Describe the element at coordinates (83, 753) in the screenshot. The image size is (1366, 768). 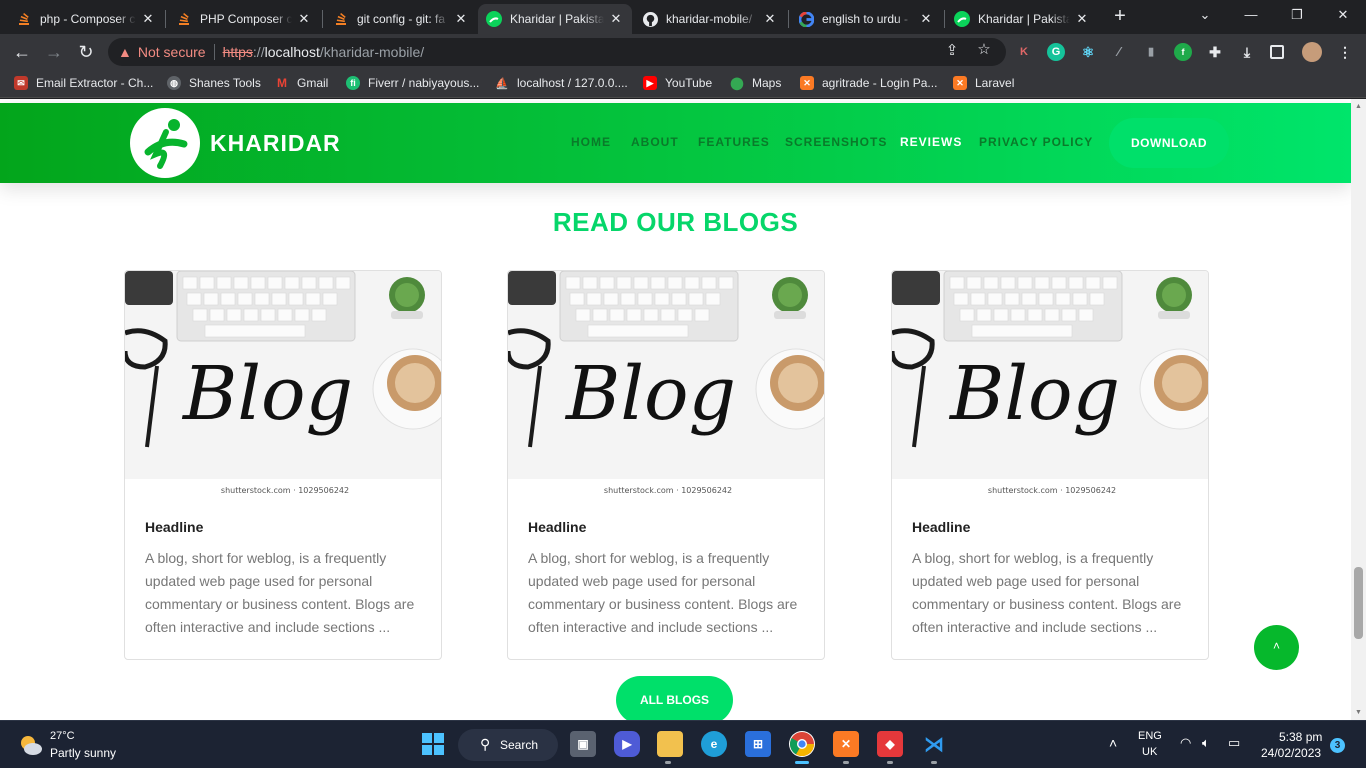
I see `weather-condition: Partly sunny` at that location.